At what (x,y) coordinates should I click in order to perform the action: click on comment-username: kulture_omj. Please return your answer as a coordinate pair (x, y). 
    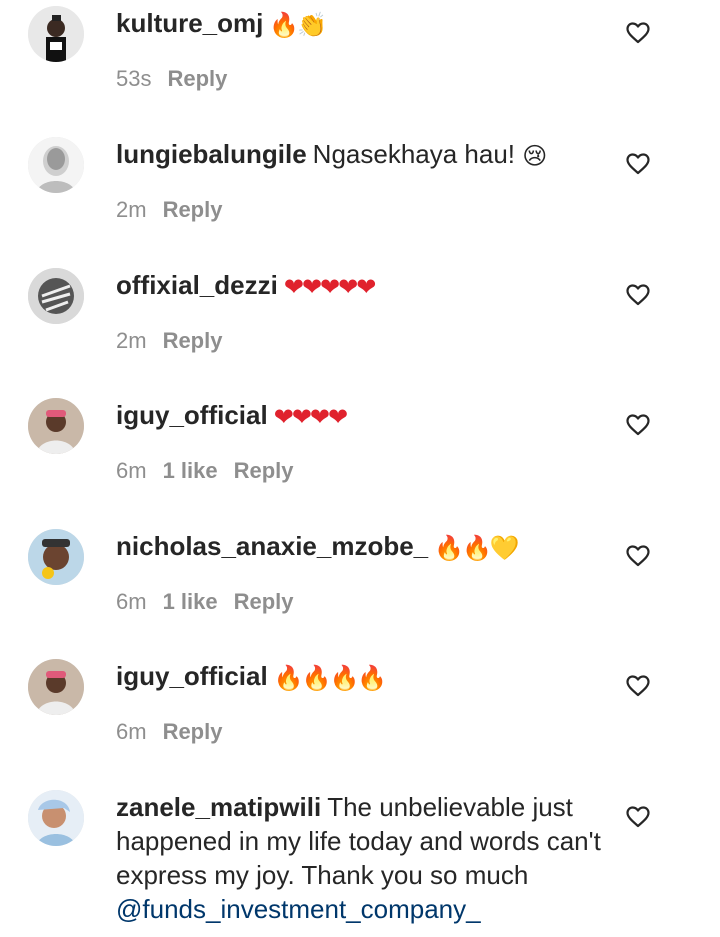
    Looking at the image, I should click on (189, 23).